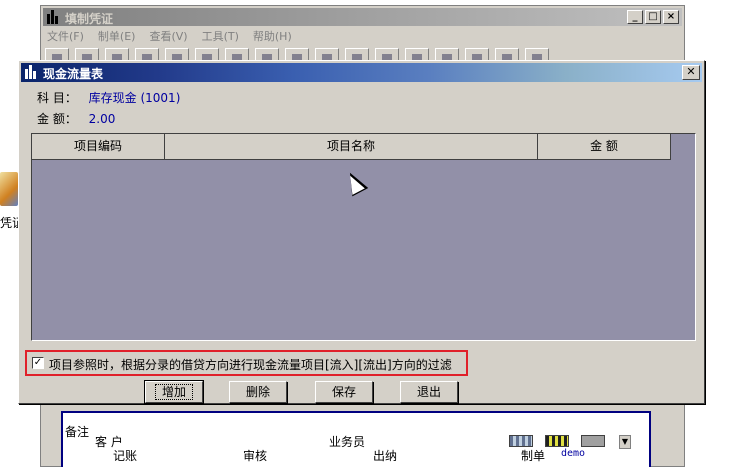 This screenshot has width=736, height=467. What do you see at coordinates (57, 119) in the screenshot?
I see `amount-label: 金 额：` at bounding box center [57, 119].